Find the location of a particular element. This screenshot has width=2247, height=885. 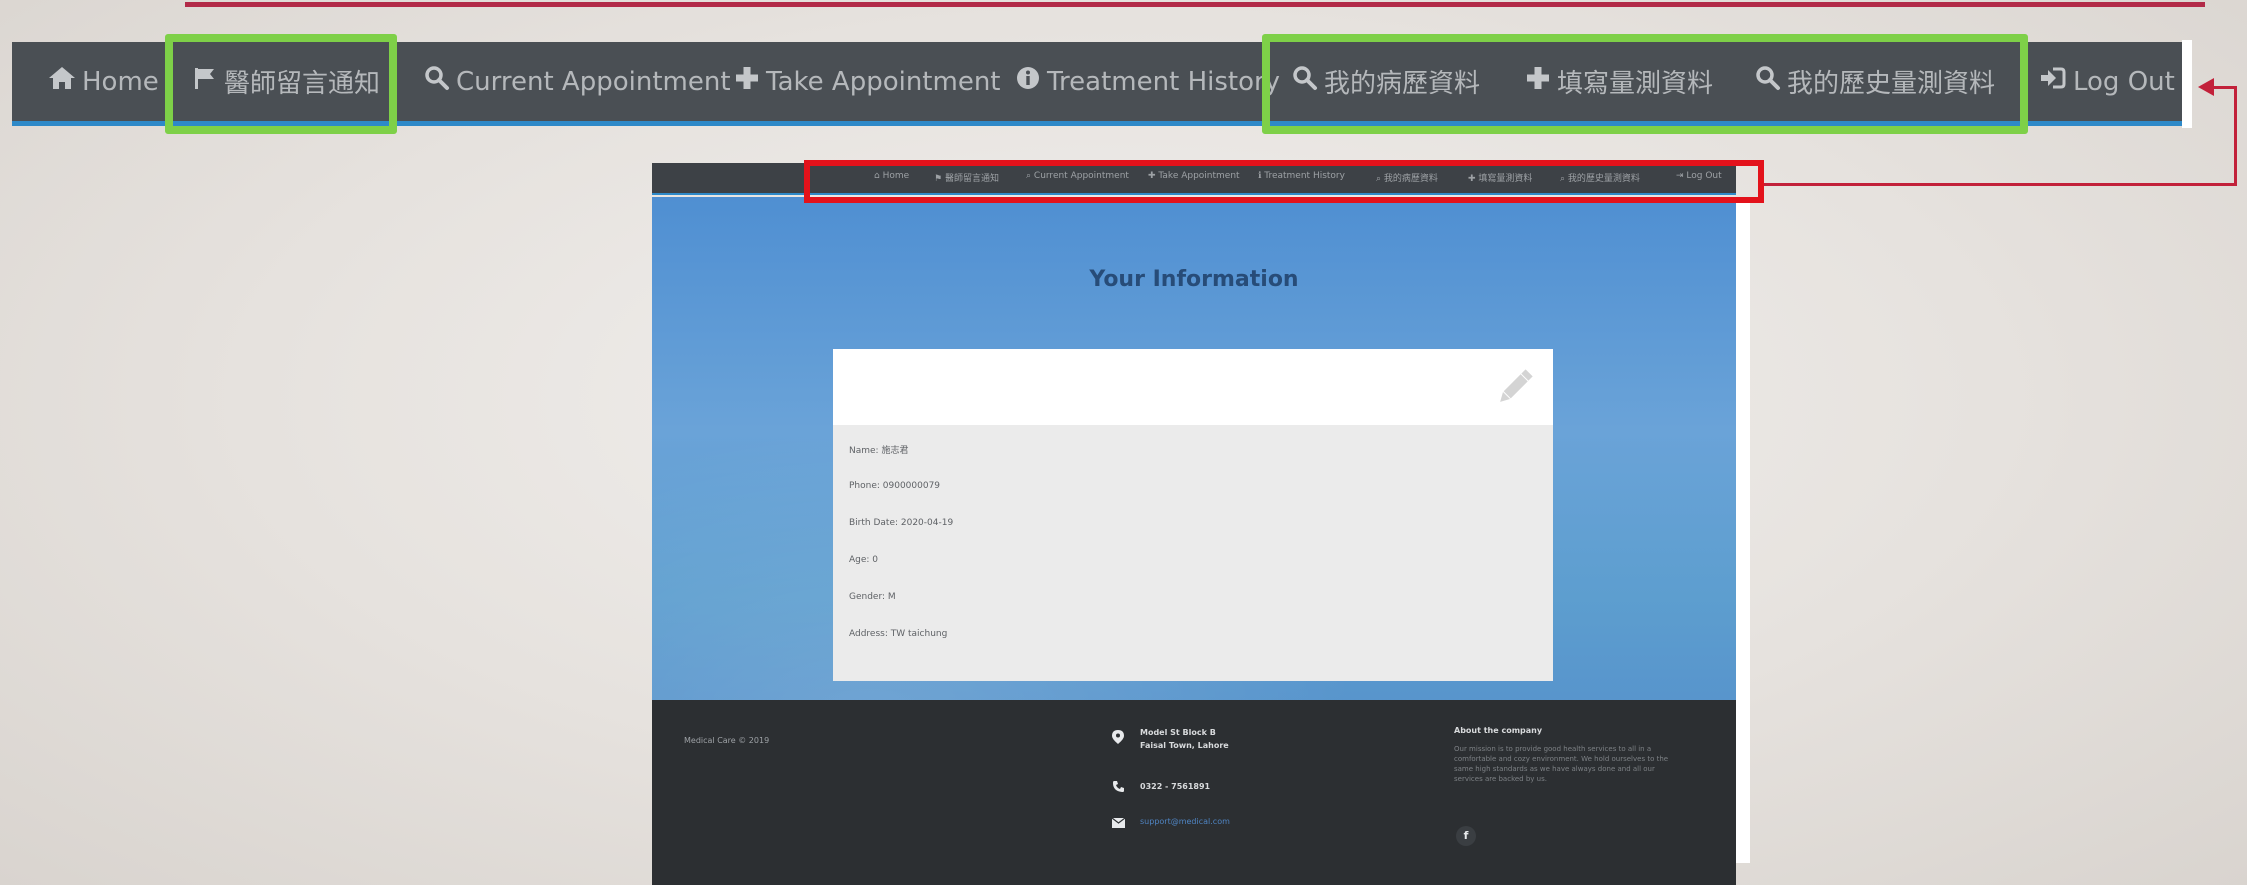

highlight-doctor-message is located at coordinates (281, 84).